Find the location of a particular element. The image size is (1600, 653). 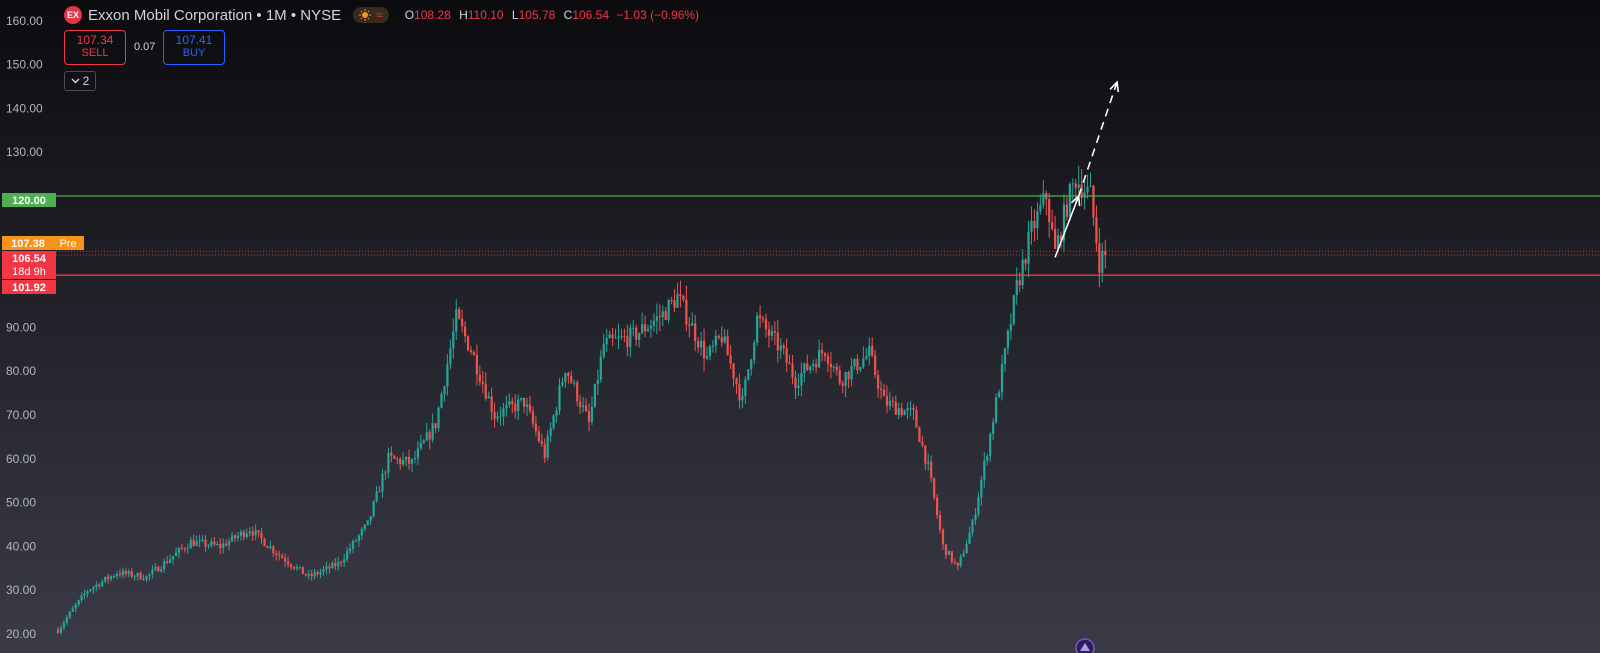

high-value: 110.10 is located at coordinates (485, 15).